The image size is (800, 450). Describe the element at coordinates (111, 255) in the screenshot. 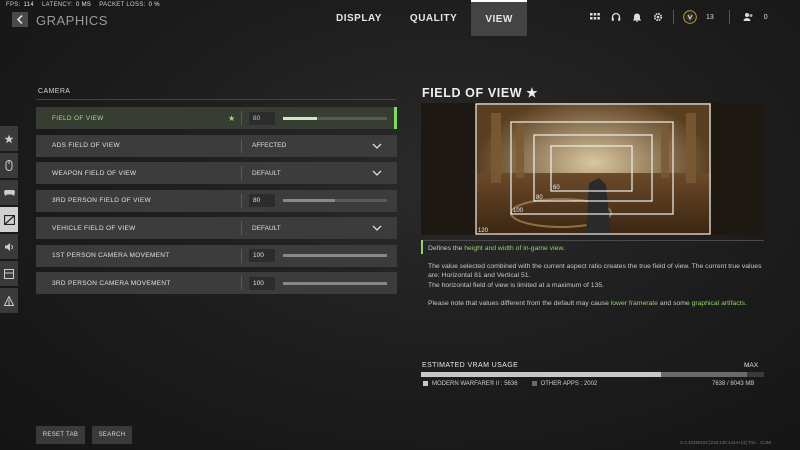

I see `setting-label: 1ST PERSON CAMERA MOVEMENT` at that location.